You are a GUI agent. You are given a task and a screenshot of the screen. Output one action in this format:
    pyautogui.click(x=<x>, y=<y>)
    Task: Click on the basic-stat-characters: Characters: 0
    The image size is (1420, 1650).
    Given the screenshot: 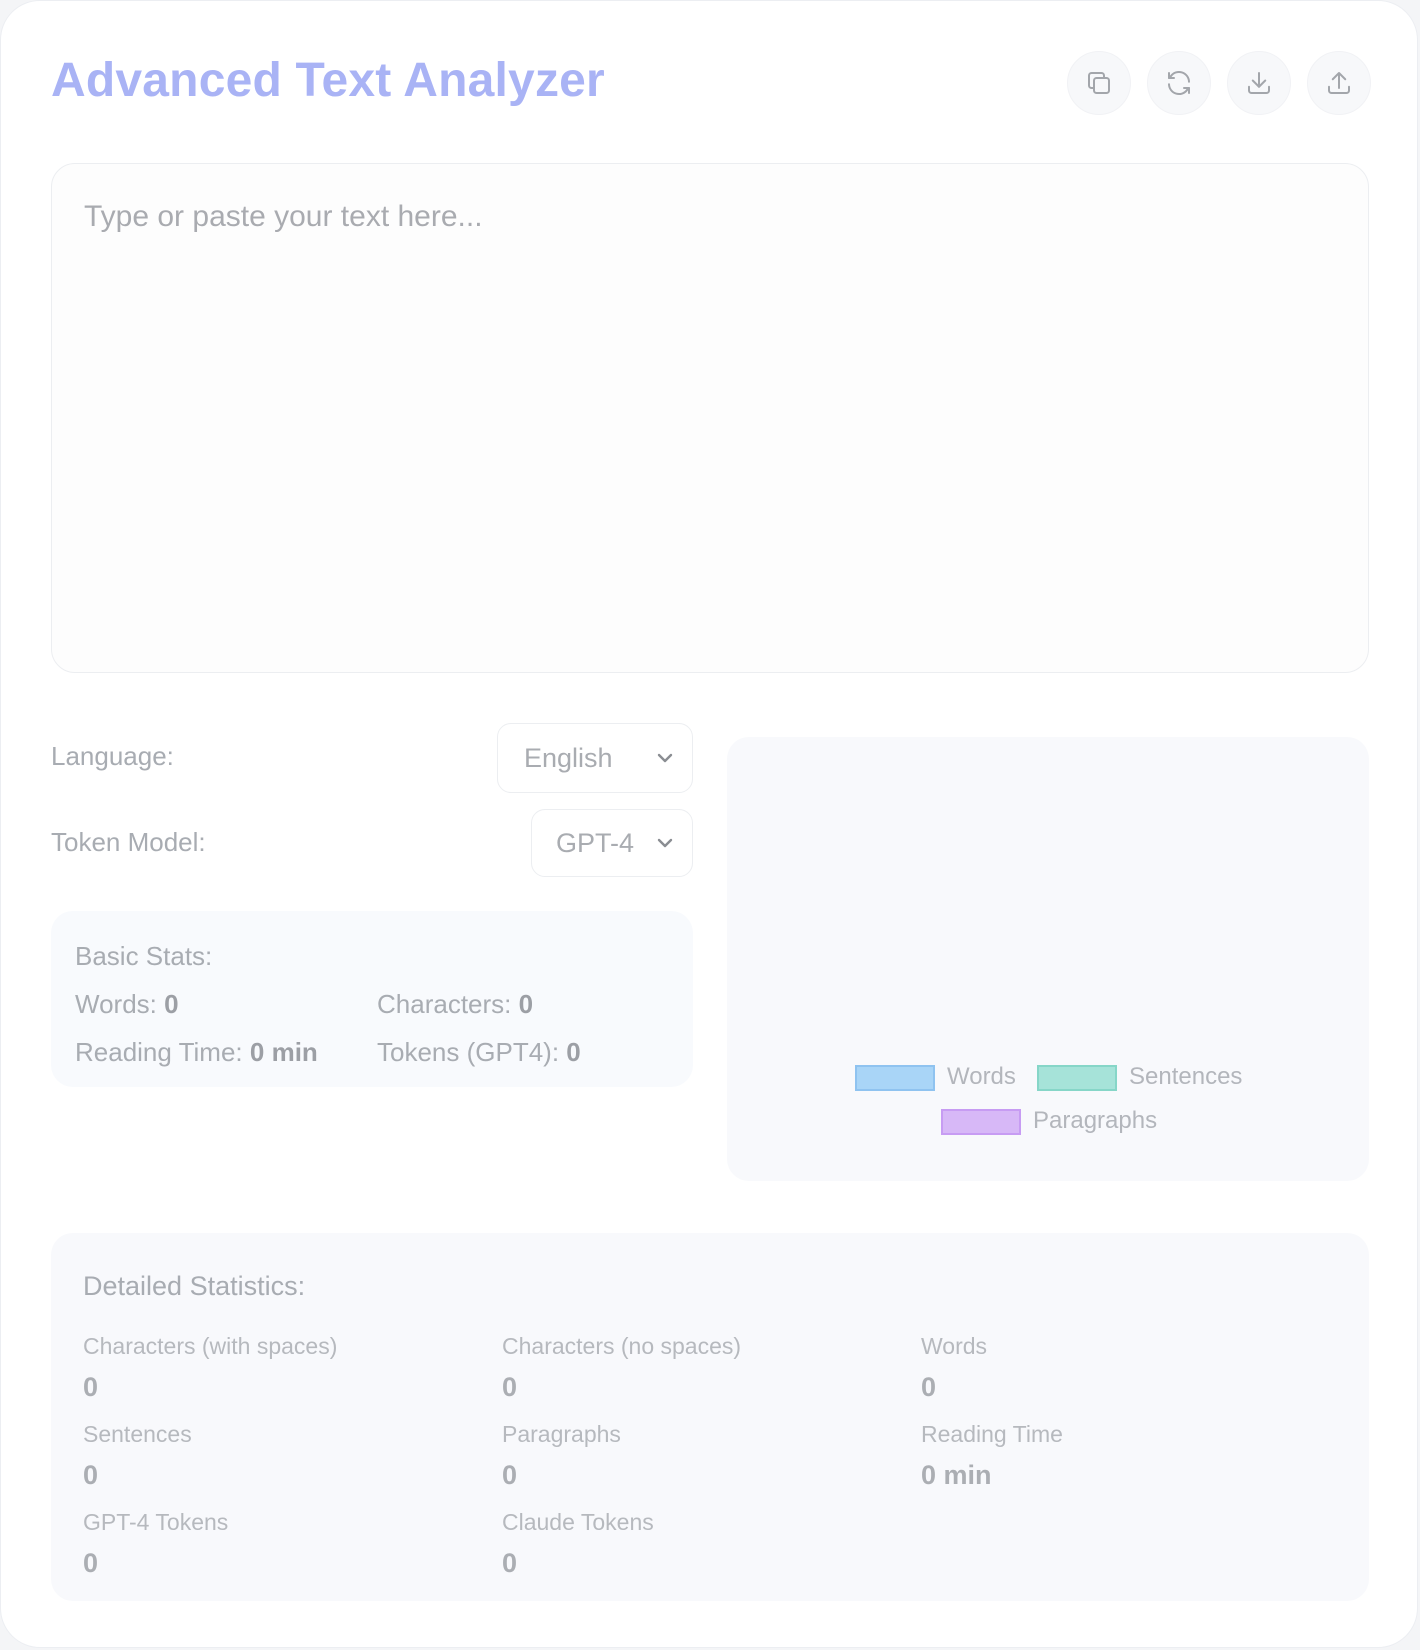 What is the action you would take?
    pyautogui.click(x=455, y=1004)
    